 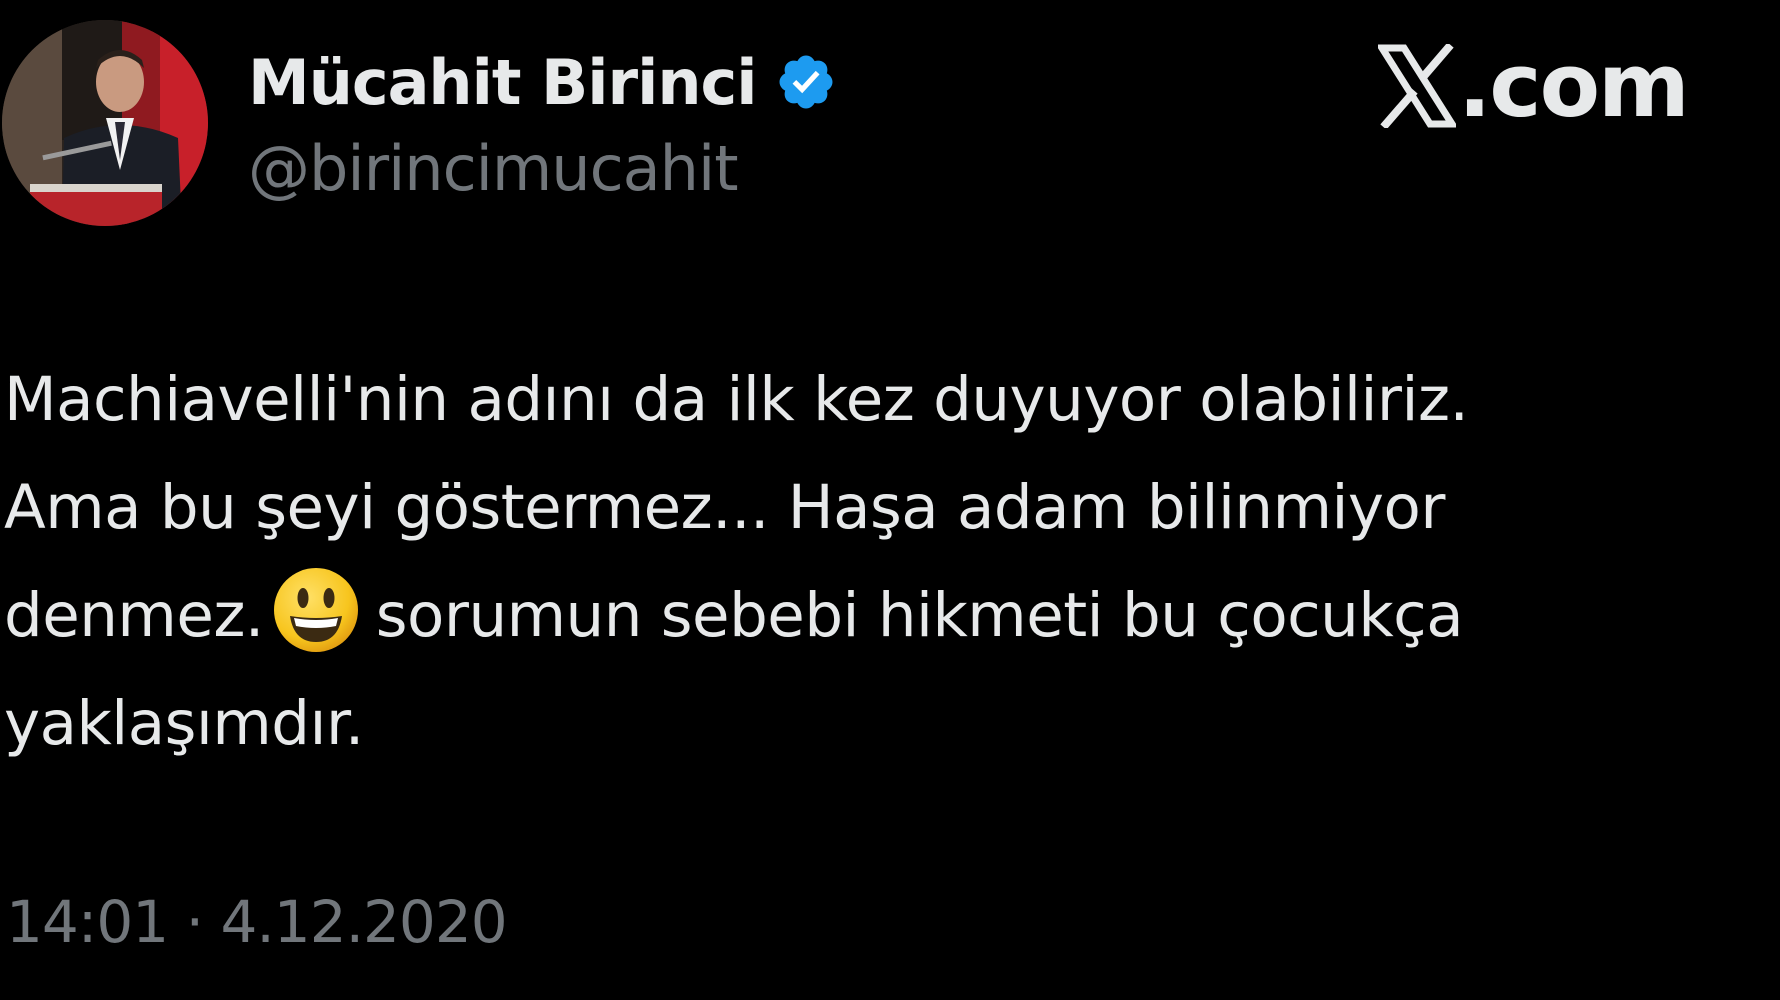 I want to click on brand-domain: .com, so click(x=1574, y=85).